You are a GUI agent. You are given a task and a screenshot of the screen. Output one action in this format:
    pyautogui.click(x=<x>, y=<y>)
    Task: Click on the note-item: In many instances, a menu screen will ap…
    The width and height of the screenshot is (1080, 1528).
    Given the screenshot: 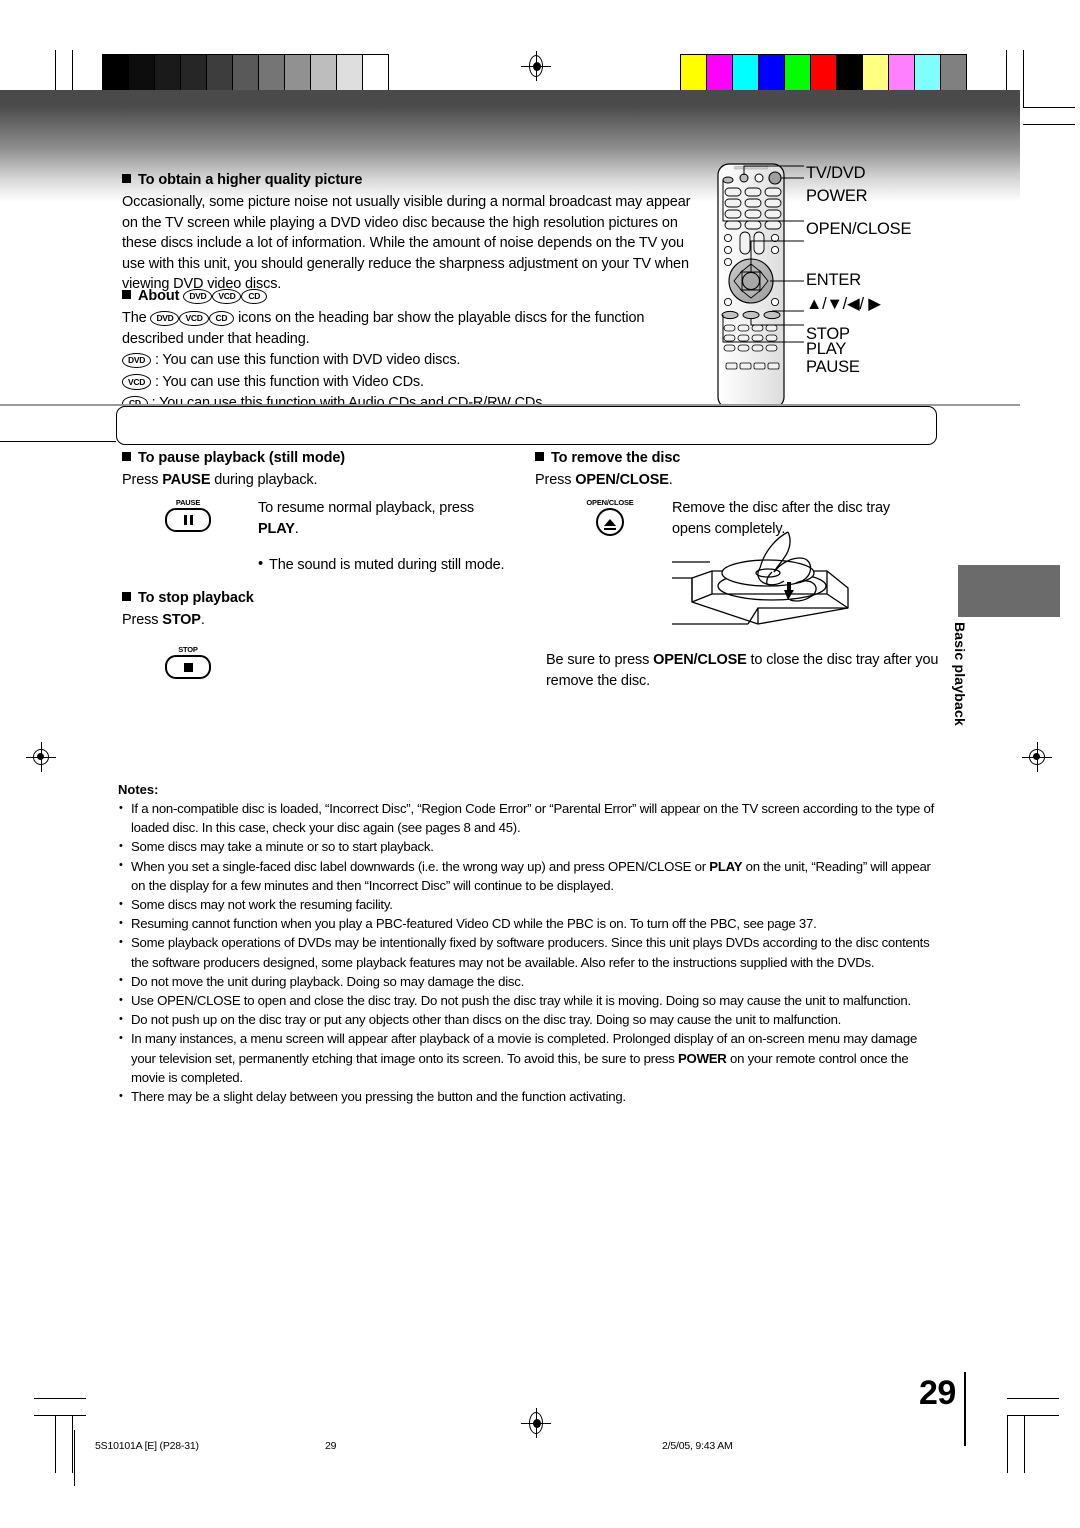 What is the action you would take?
    pyautogui.click(x=529, y=1058)
    